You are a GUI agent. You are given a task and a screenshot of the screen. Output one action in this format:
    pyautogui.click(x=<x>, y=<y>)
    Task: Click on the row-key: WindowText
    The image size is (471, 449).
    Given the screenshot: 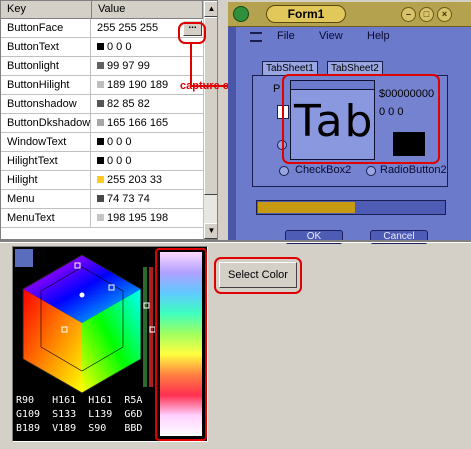 What is the action you would take?
    pyautogui.click(x=46, y=142)
    